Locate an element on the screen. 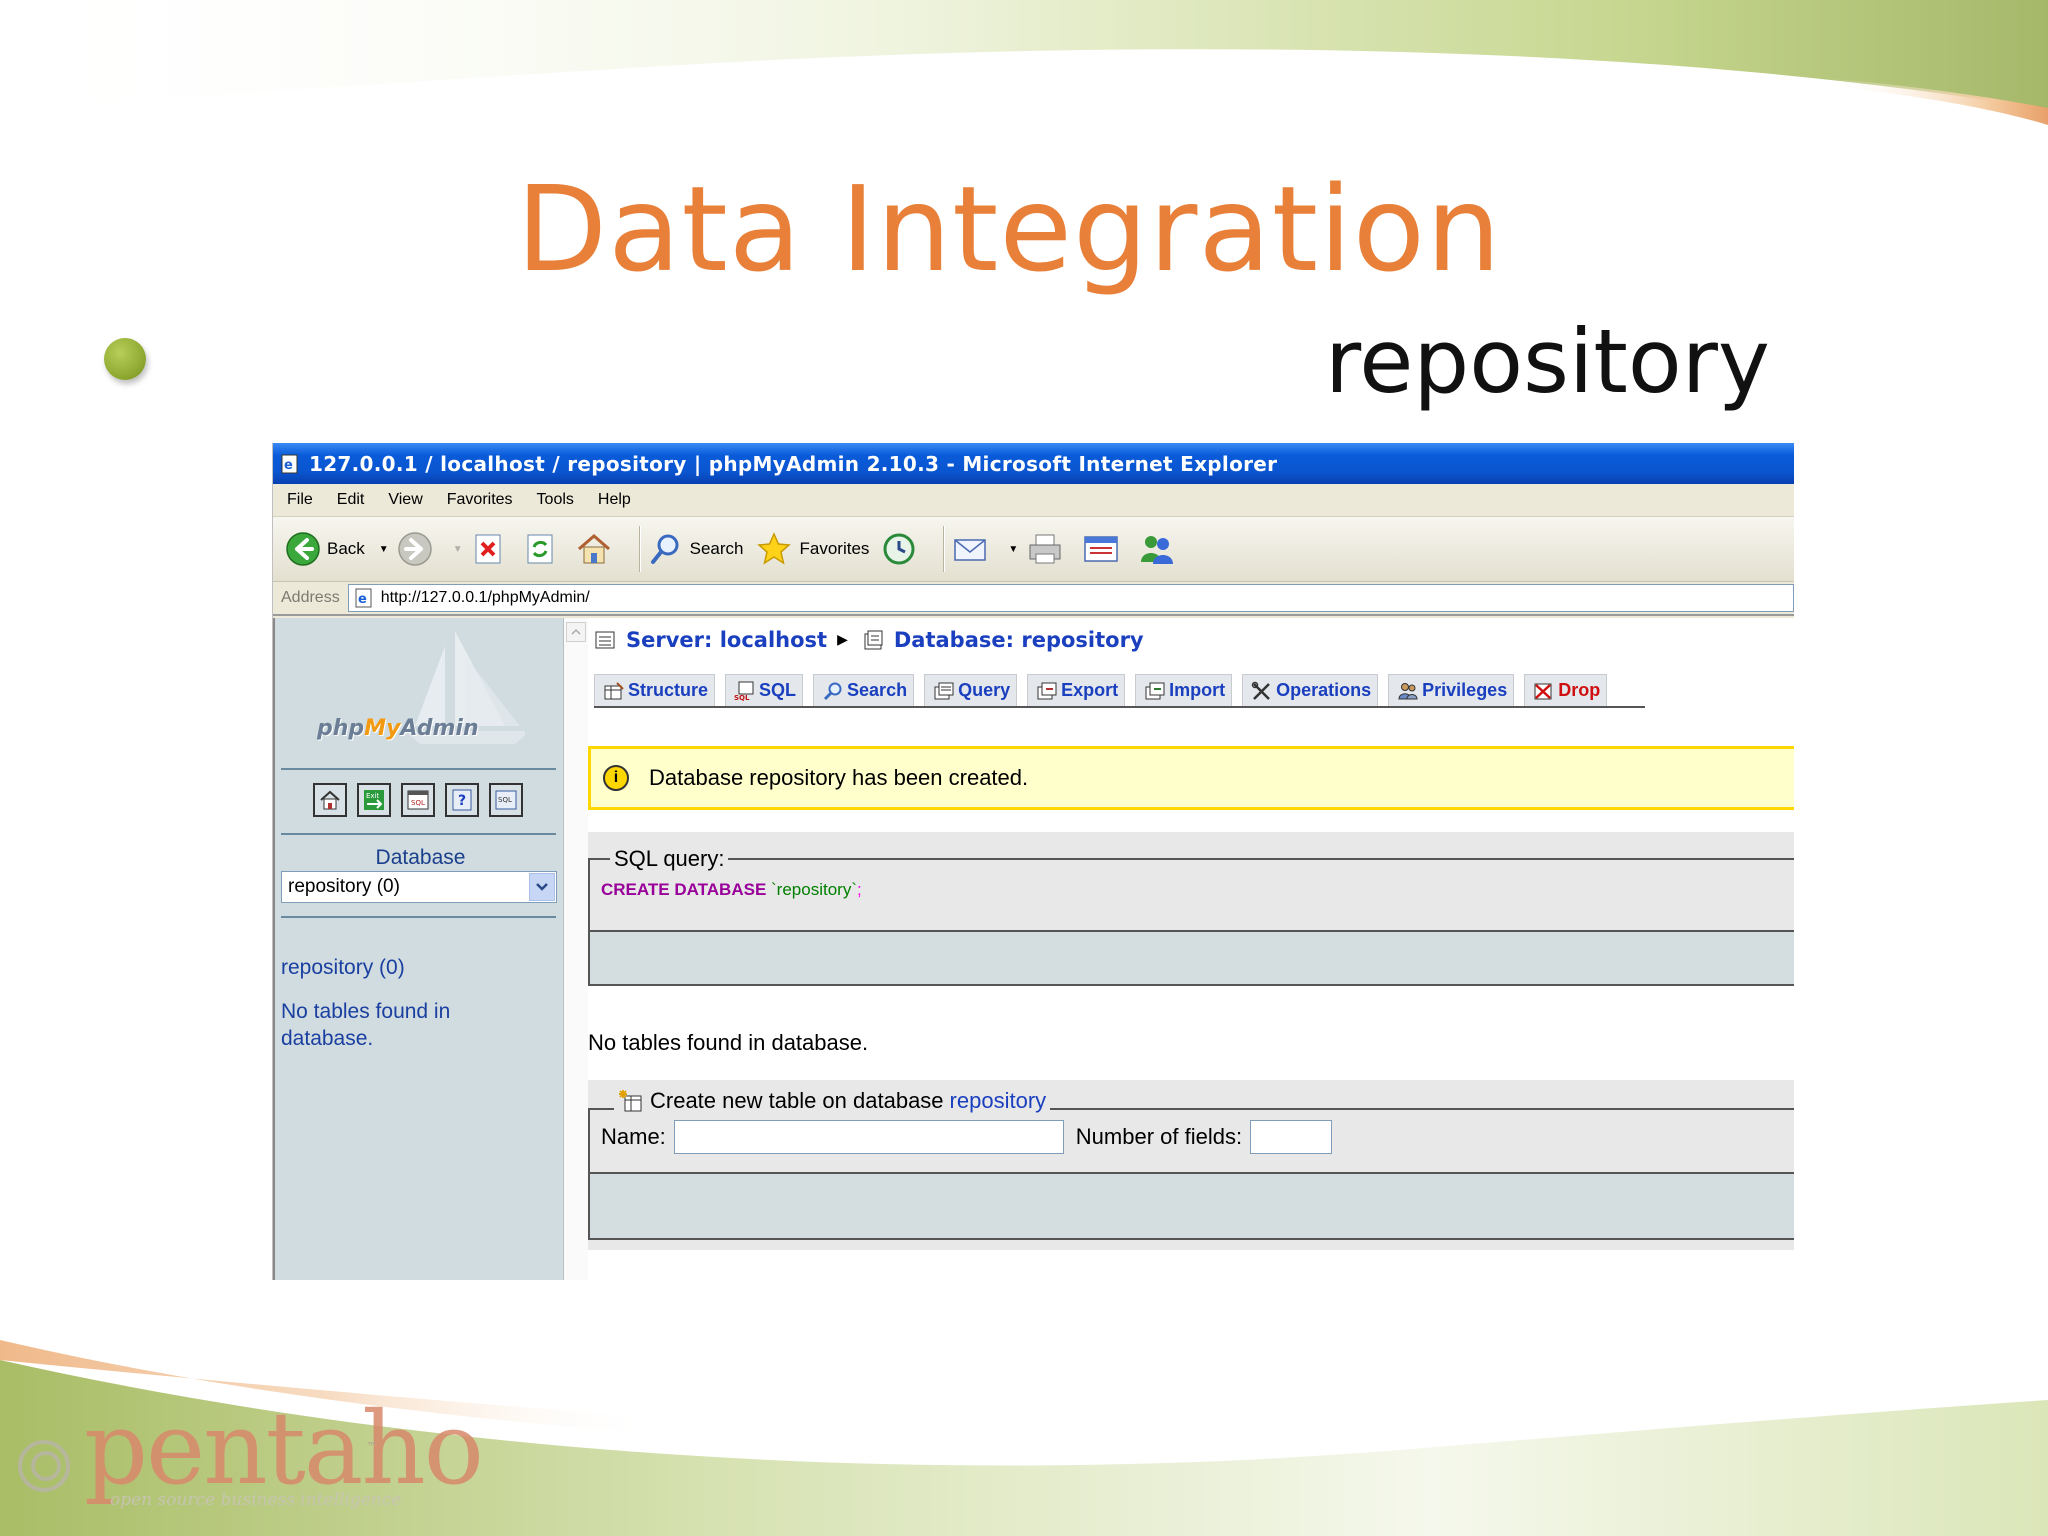  tab-privileges: Privileges is located at coordinates (1451, 690).